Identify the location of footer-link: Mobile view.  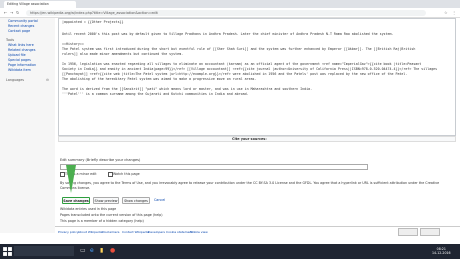
(199, 232).